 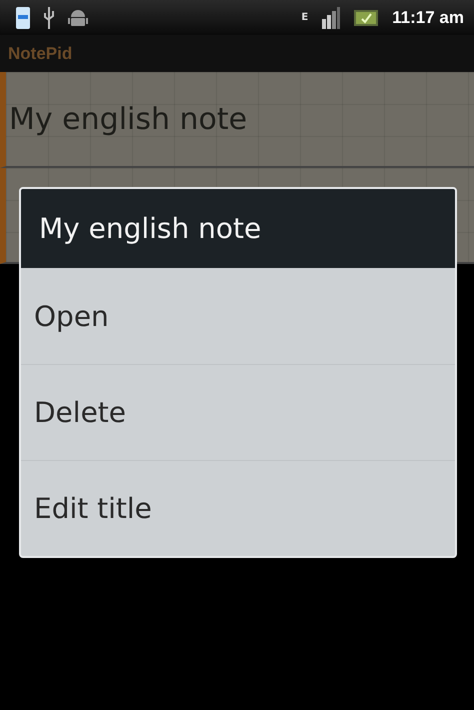 I want to click on menu-item: Delete, so click(x=238, y=412).